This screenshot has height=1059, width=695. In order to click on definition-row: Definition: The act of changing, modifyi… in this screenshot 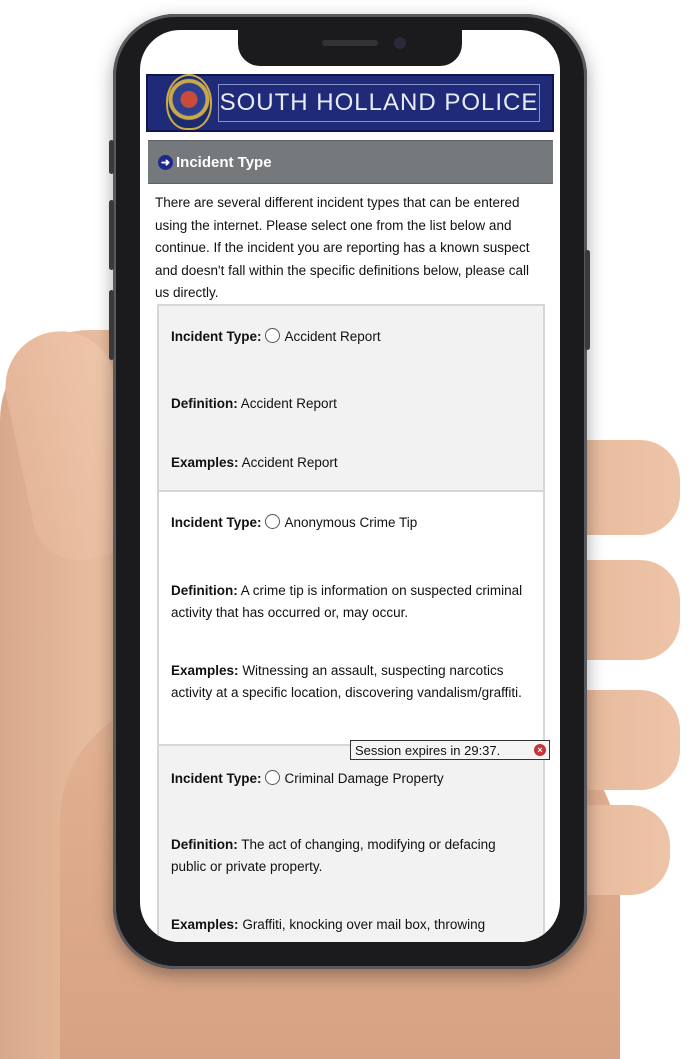, I will do `click(351, 856)`.